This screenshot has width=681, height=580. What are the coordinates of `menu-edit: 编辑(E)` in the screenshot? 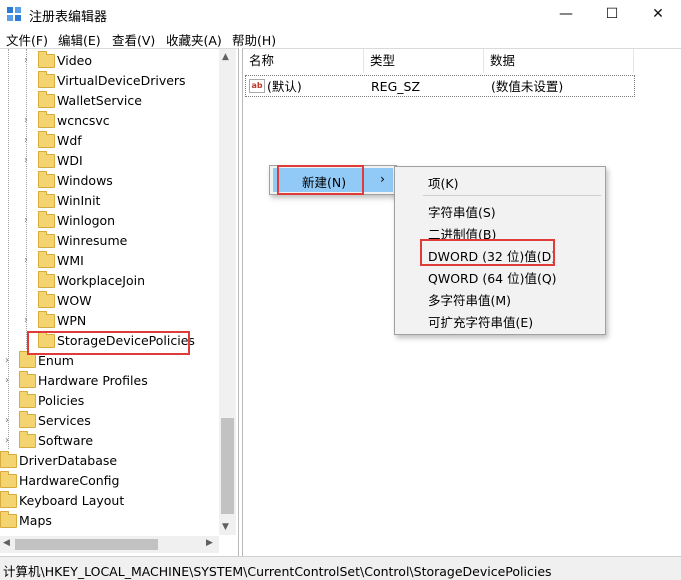 It's located at (79, 39).